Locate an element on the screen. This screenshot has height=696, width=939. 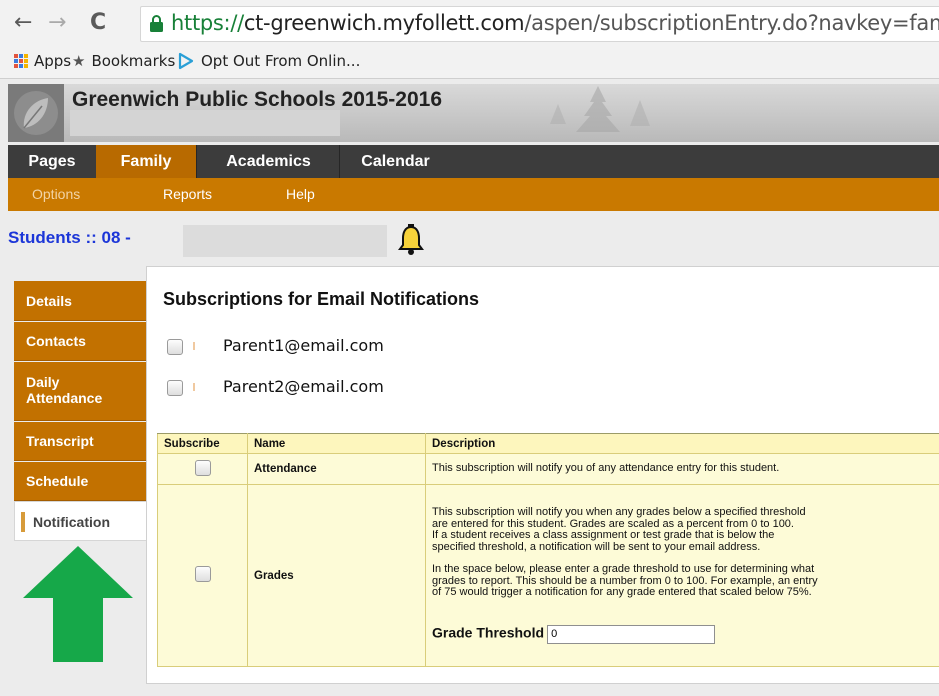
column-header: Subscribe is located at coordinates (202, 443).